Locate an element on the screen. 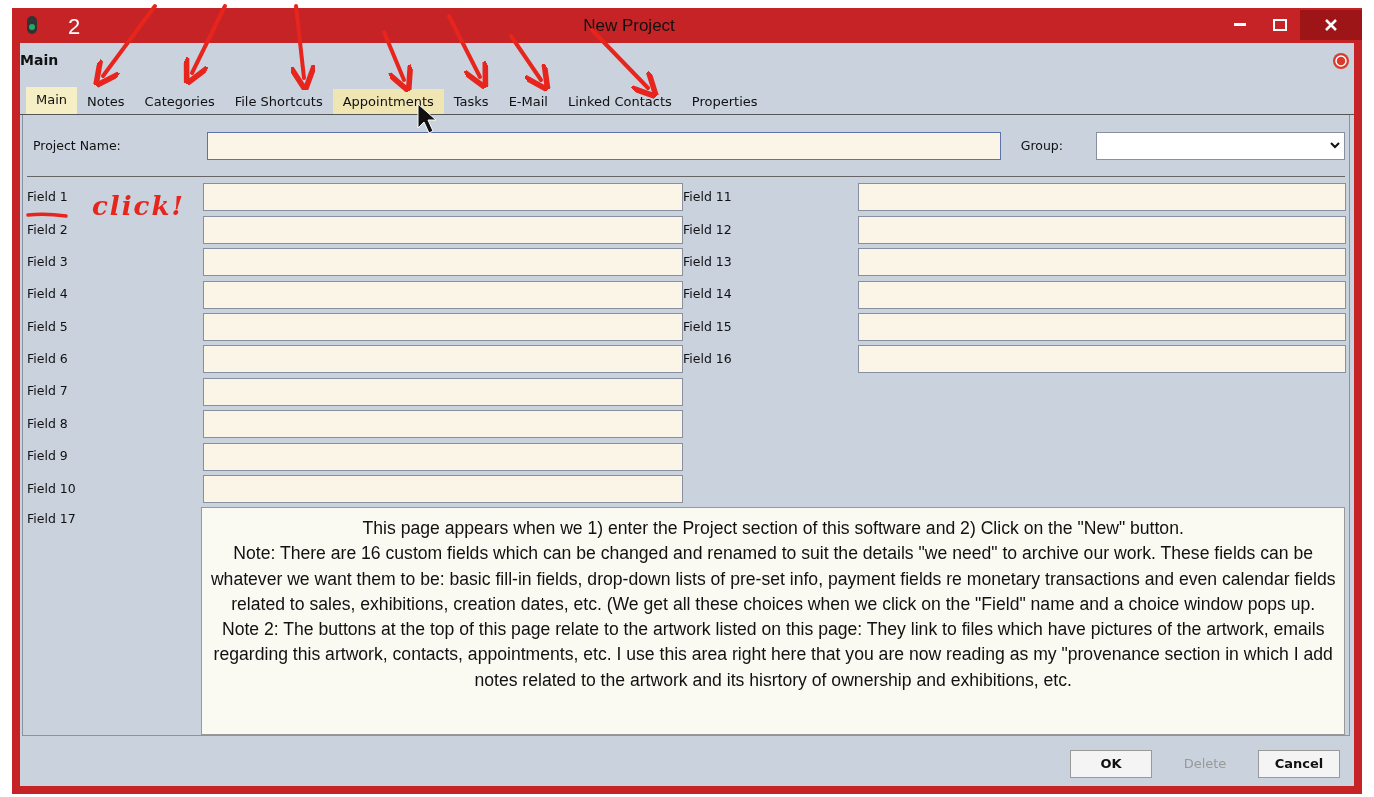  field-label: Field 15 is located at coordinates (707, 326).